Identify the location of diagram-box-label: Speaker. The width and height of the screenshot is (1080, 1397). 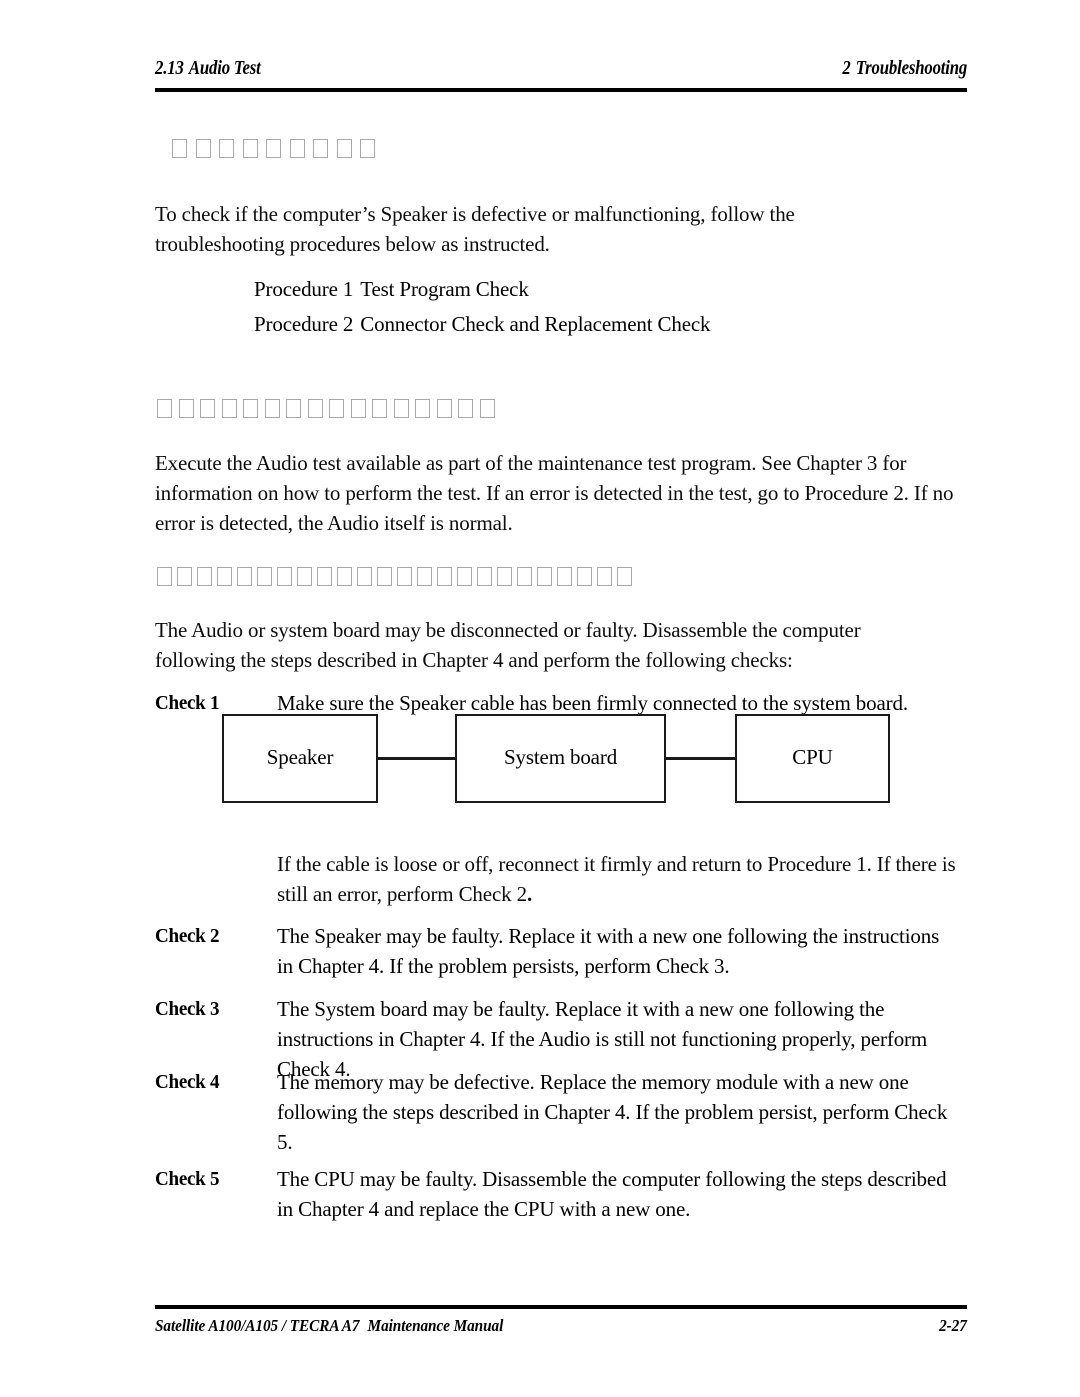
(300, 757).